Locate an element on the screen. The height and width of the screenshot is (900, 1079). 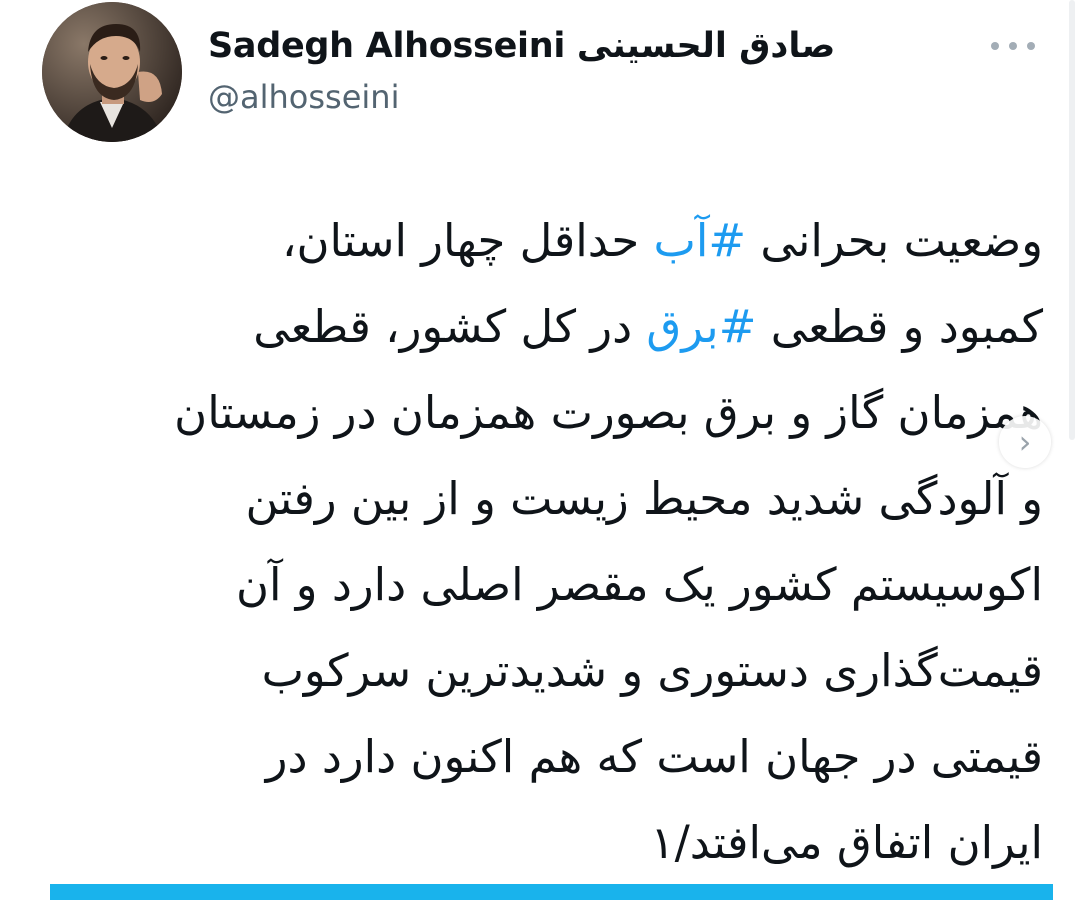
scrollbar is located at coordinates (1072, 220).